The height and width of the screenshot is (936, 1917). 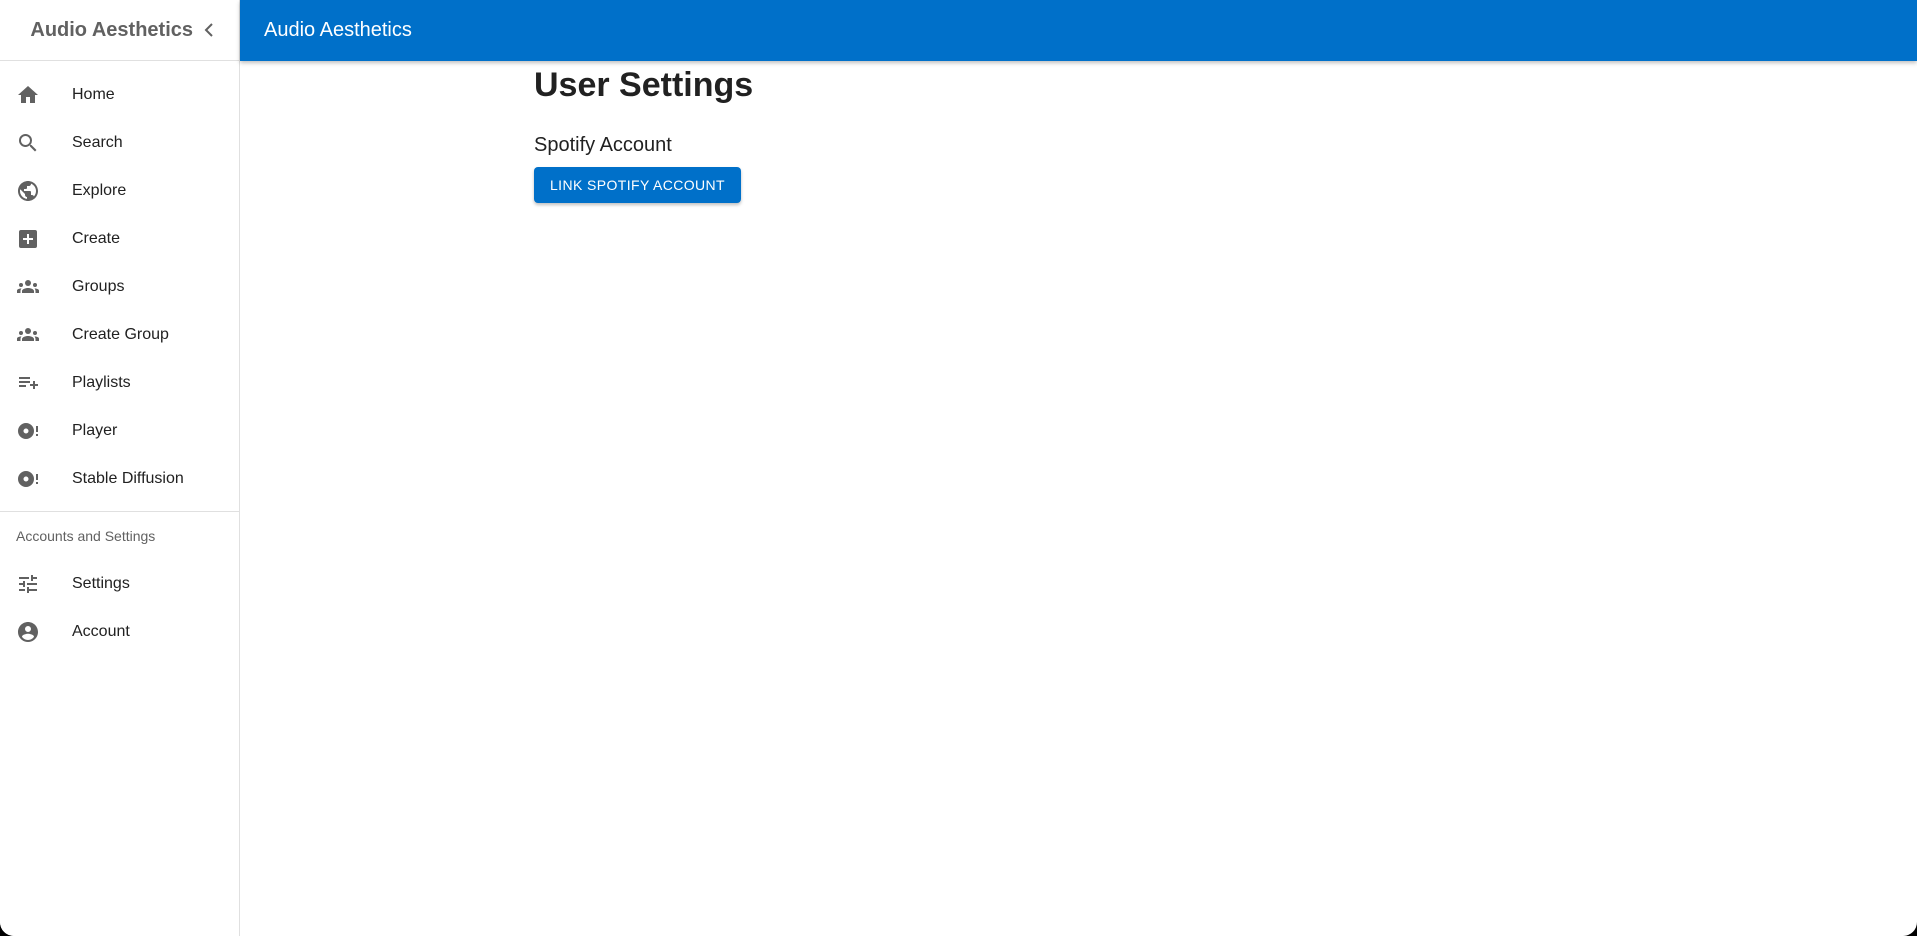 I want to click on sidebar-item-stable-diffusion: Stable Diffusion, so click(x=119, y=479).